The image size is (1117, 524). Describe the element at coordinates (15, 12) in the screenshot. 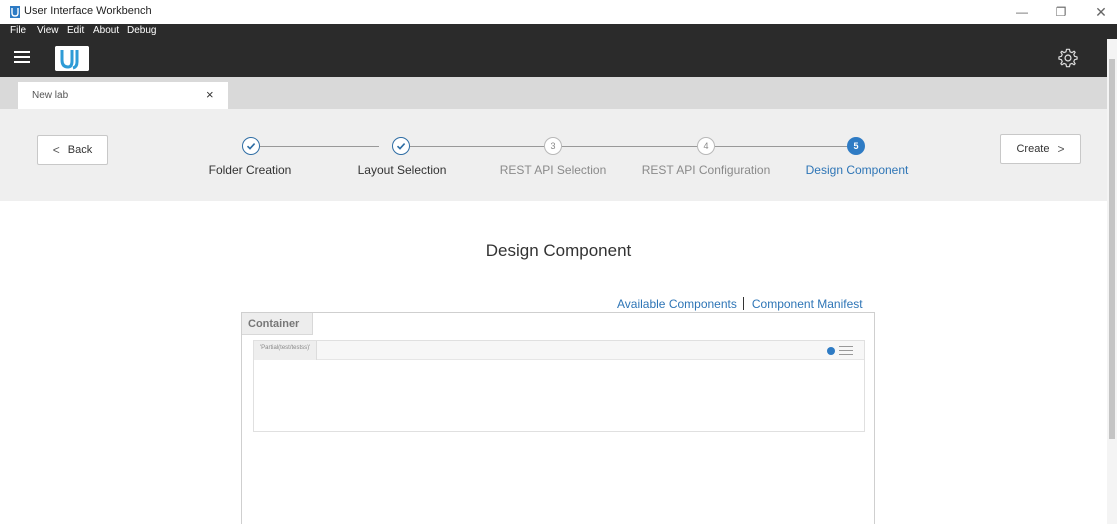

I see `app-logo-icon` at that location.